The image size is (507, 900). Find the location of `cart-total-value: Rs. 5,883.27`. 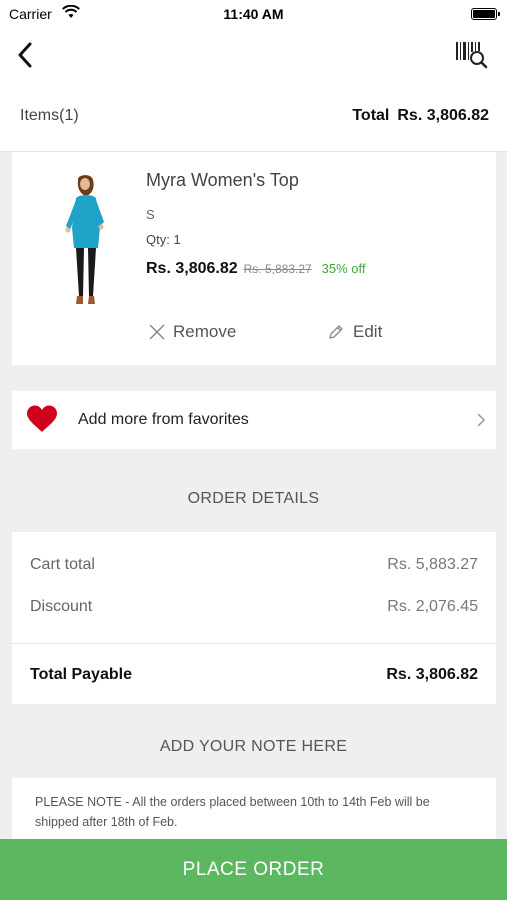

cart-total-value: Rs. 5,883.27 is located at coordinates (432, 564).